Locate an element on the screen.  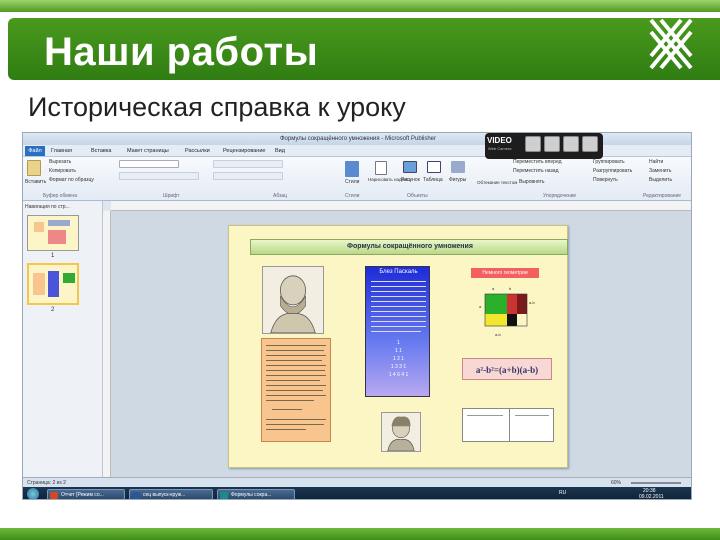
tab-home: Главная is located at coordinates (61, 151).